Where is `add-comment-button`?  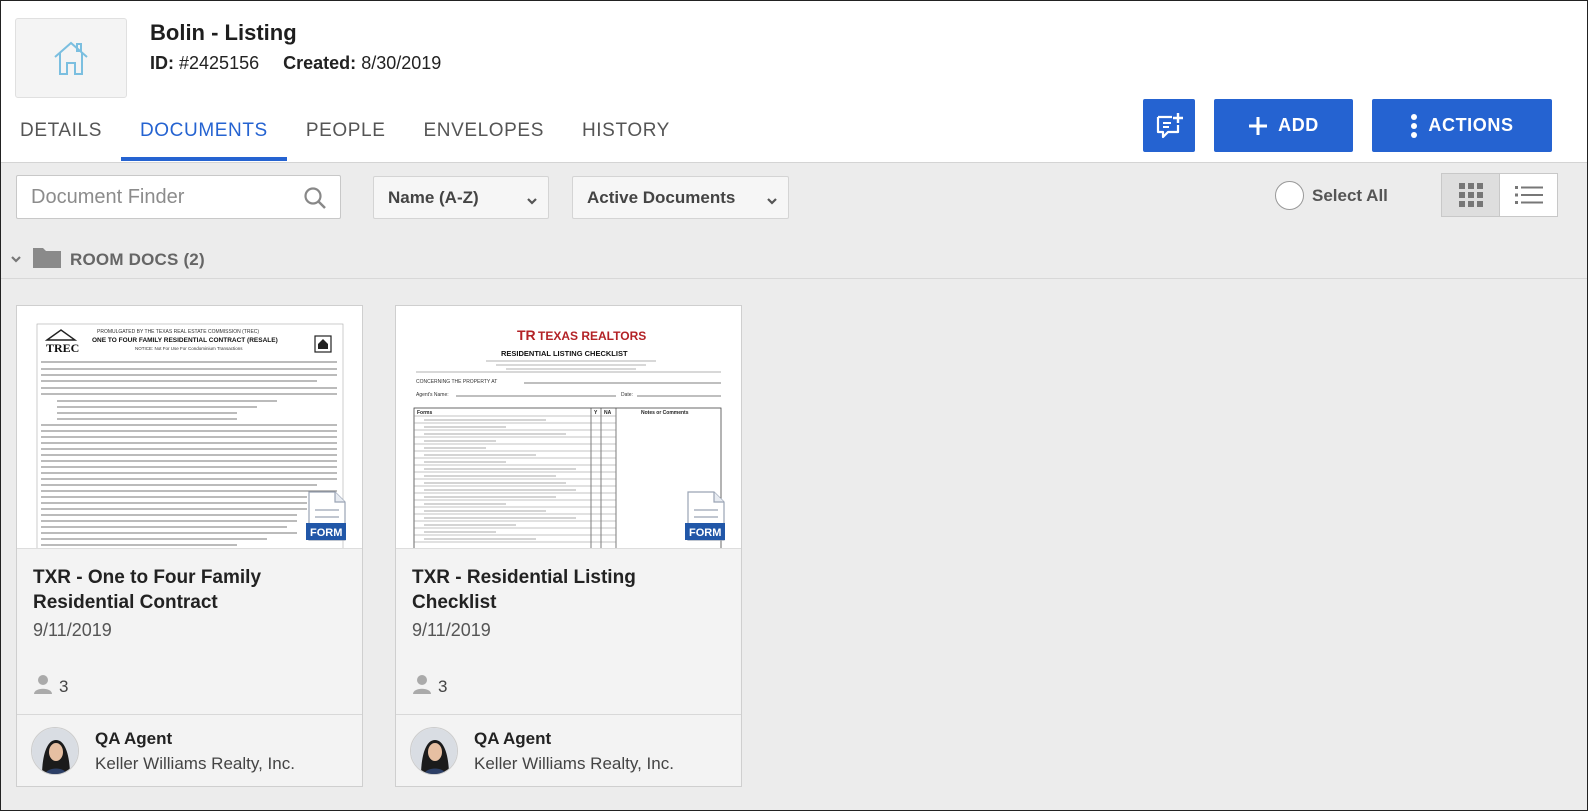
add-comment-button is located at coordinates (1169, 125).